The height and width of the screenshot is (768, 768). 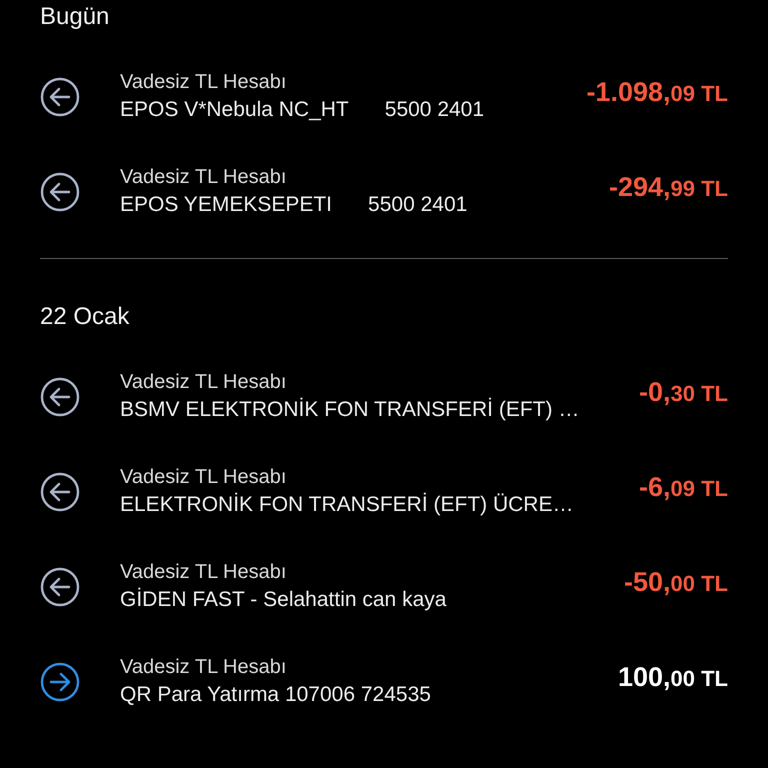 What do you see at coordinates (657, 92) in the screenshot?
I see `amount: -1.098,09 TL` at bounding box center [657, 92].